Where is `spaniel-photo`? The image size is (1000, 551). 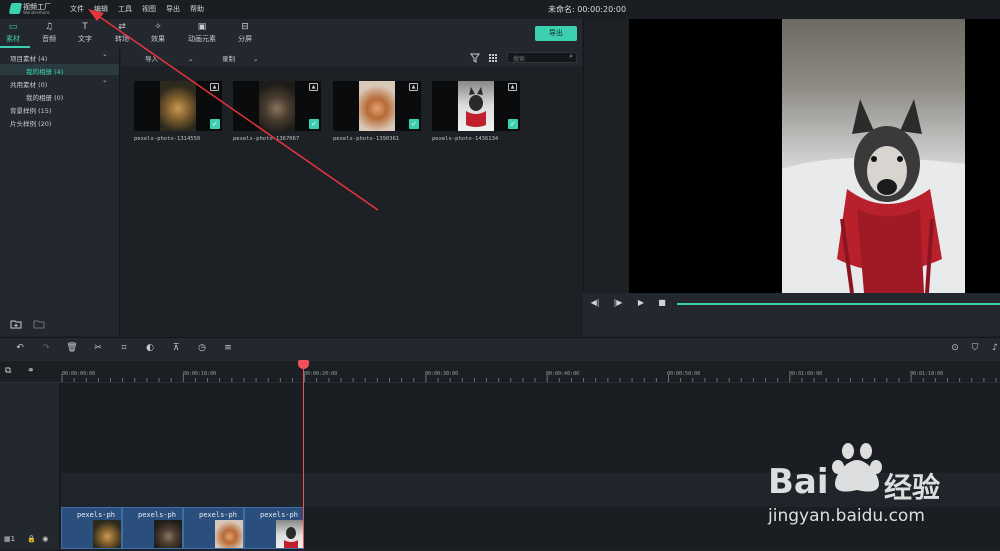
spaniel-photo is located at coordinates (377, 106).